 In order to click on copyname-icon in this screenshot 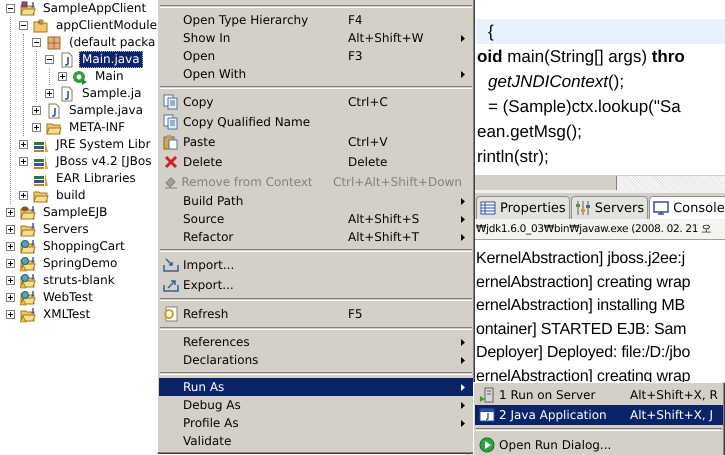, I will do `click(171, 122)`.